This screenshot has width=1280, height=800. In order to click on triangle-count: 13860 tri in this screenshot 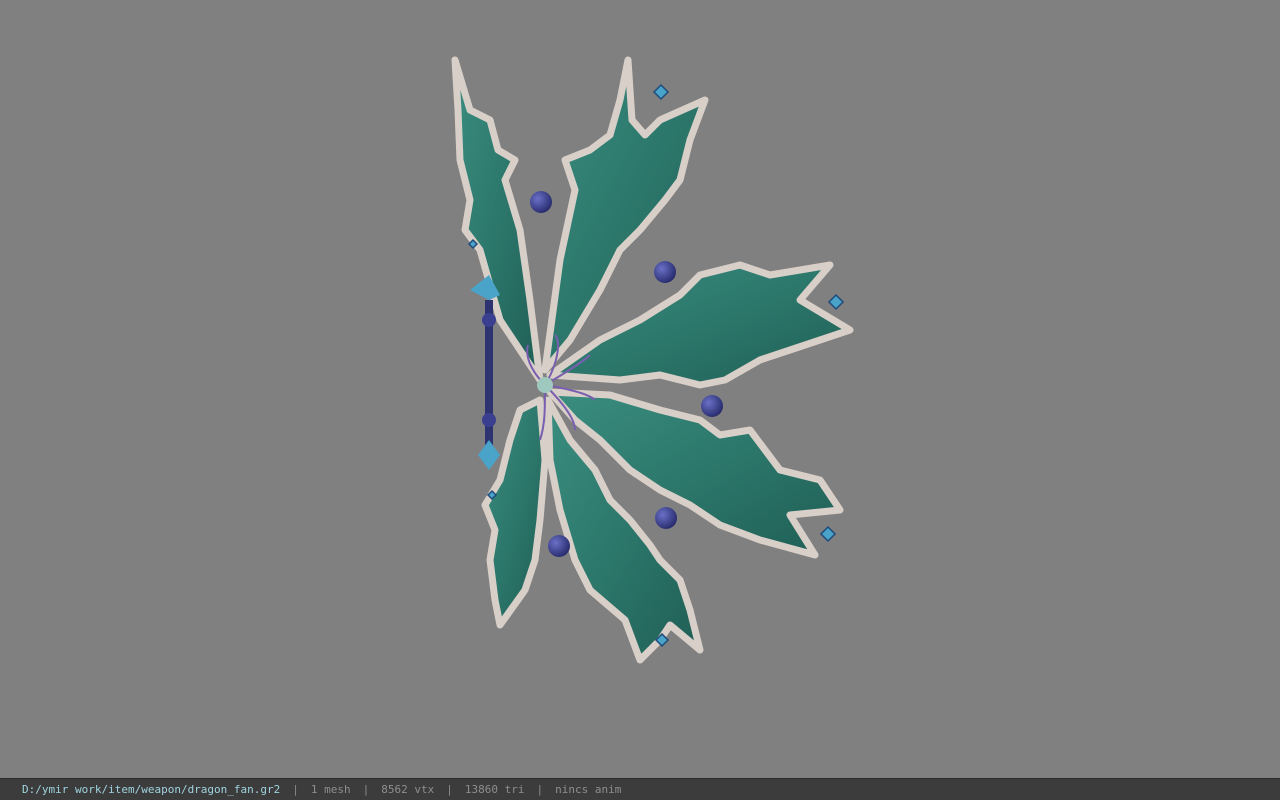, I will do `click(494, 789)`.